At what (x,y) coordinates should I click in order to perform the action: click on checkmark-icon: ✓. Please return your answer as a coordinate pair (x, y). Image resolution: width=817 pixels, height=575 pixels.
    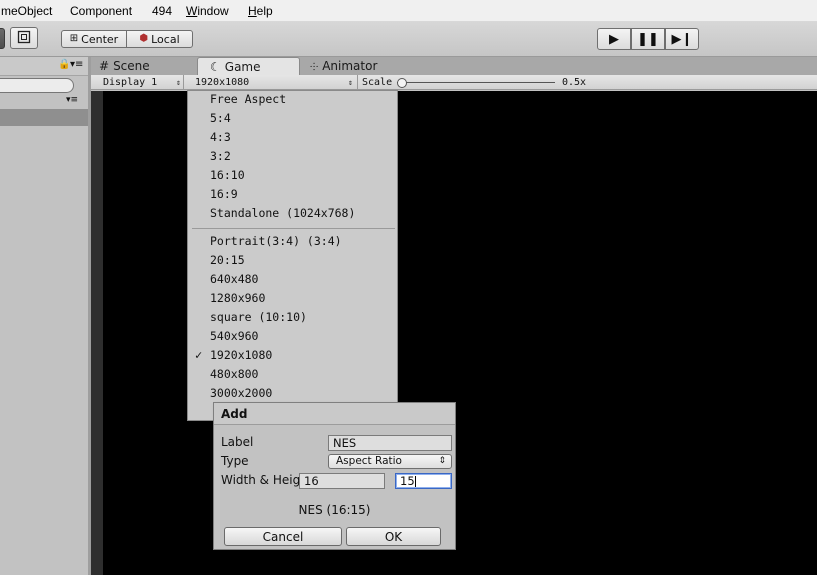
    Looking at the image, I should click on (199, 355).